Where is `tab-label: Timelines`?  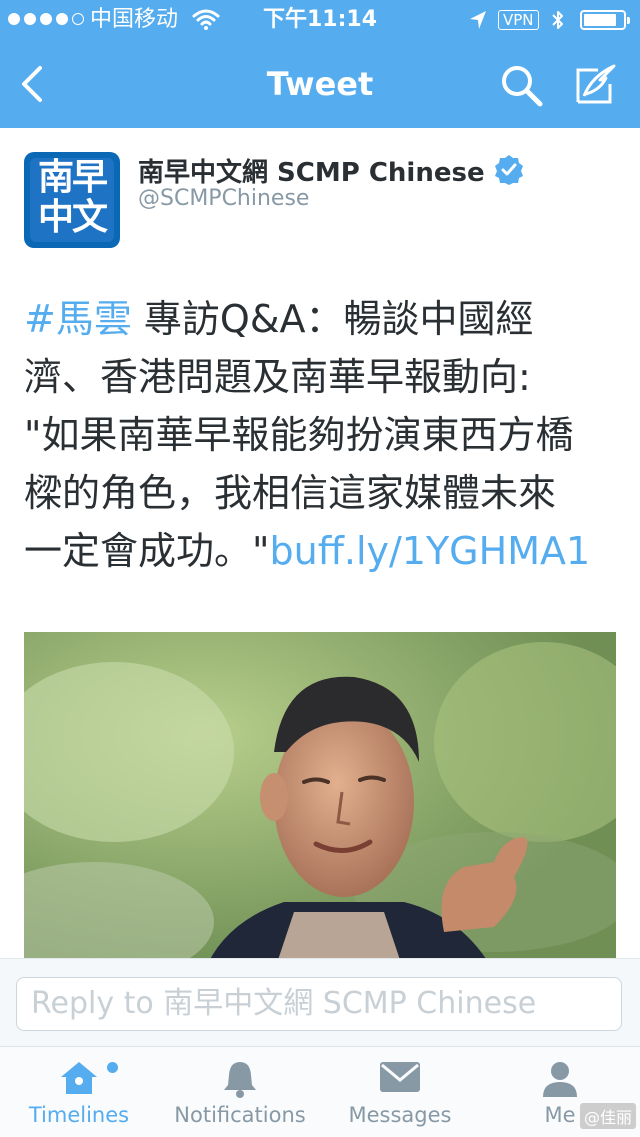 tab-label: Timelines is located at coordinates (79, 1115).